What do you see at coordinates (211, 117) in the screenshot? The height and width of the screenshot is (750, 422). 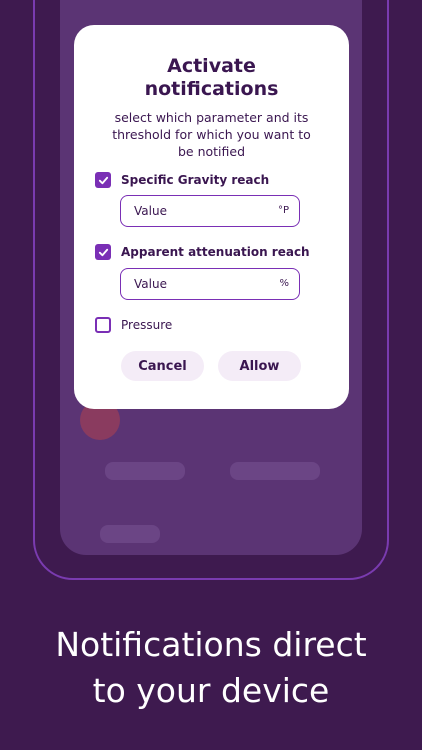 I see `dialog-subtitle-line: select which parameter and its` at bounding box center [211, 117].